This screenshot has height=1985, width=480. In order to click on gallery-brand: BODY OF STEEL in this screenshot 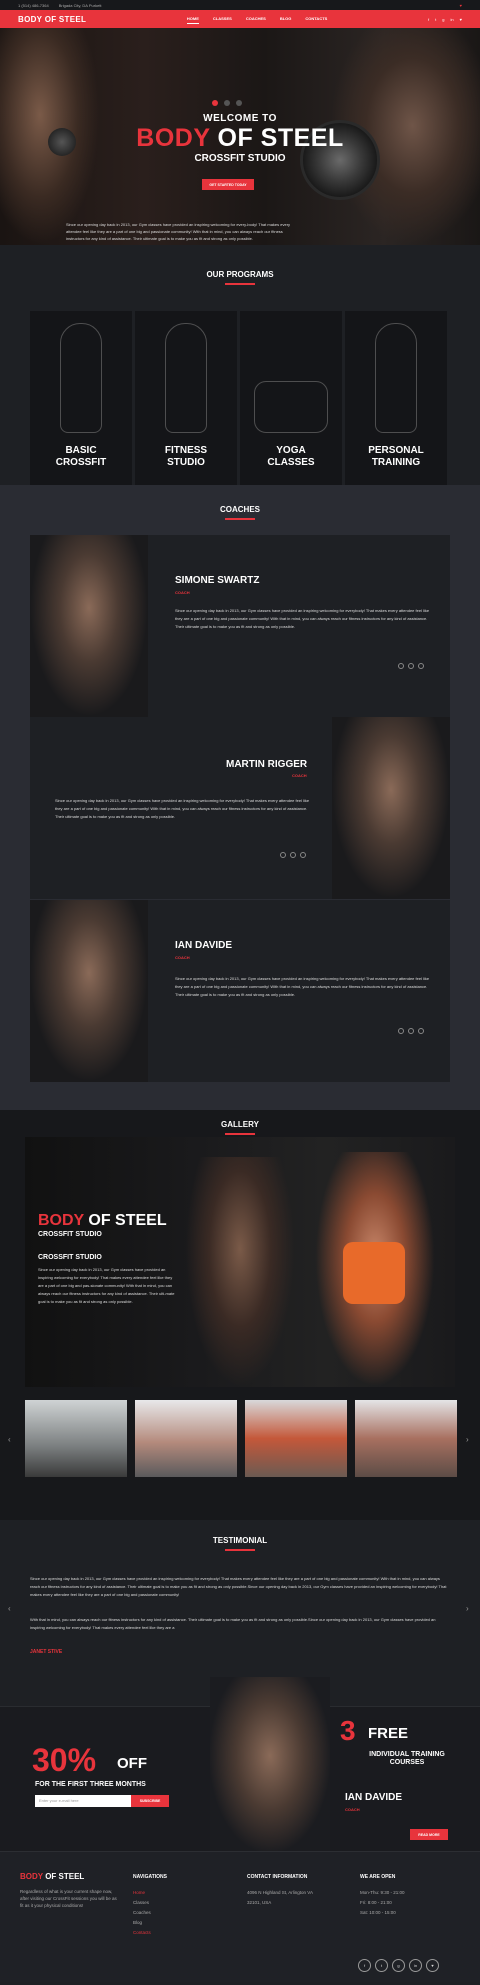, I will do `click(102, 1221)`.